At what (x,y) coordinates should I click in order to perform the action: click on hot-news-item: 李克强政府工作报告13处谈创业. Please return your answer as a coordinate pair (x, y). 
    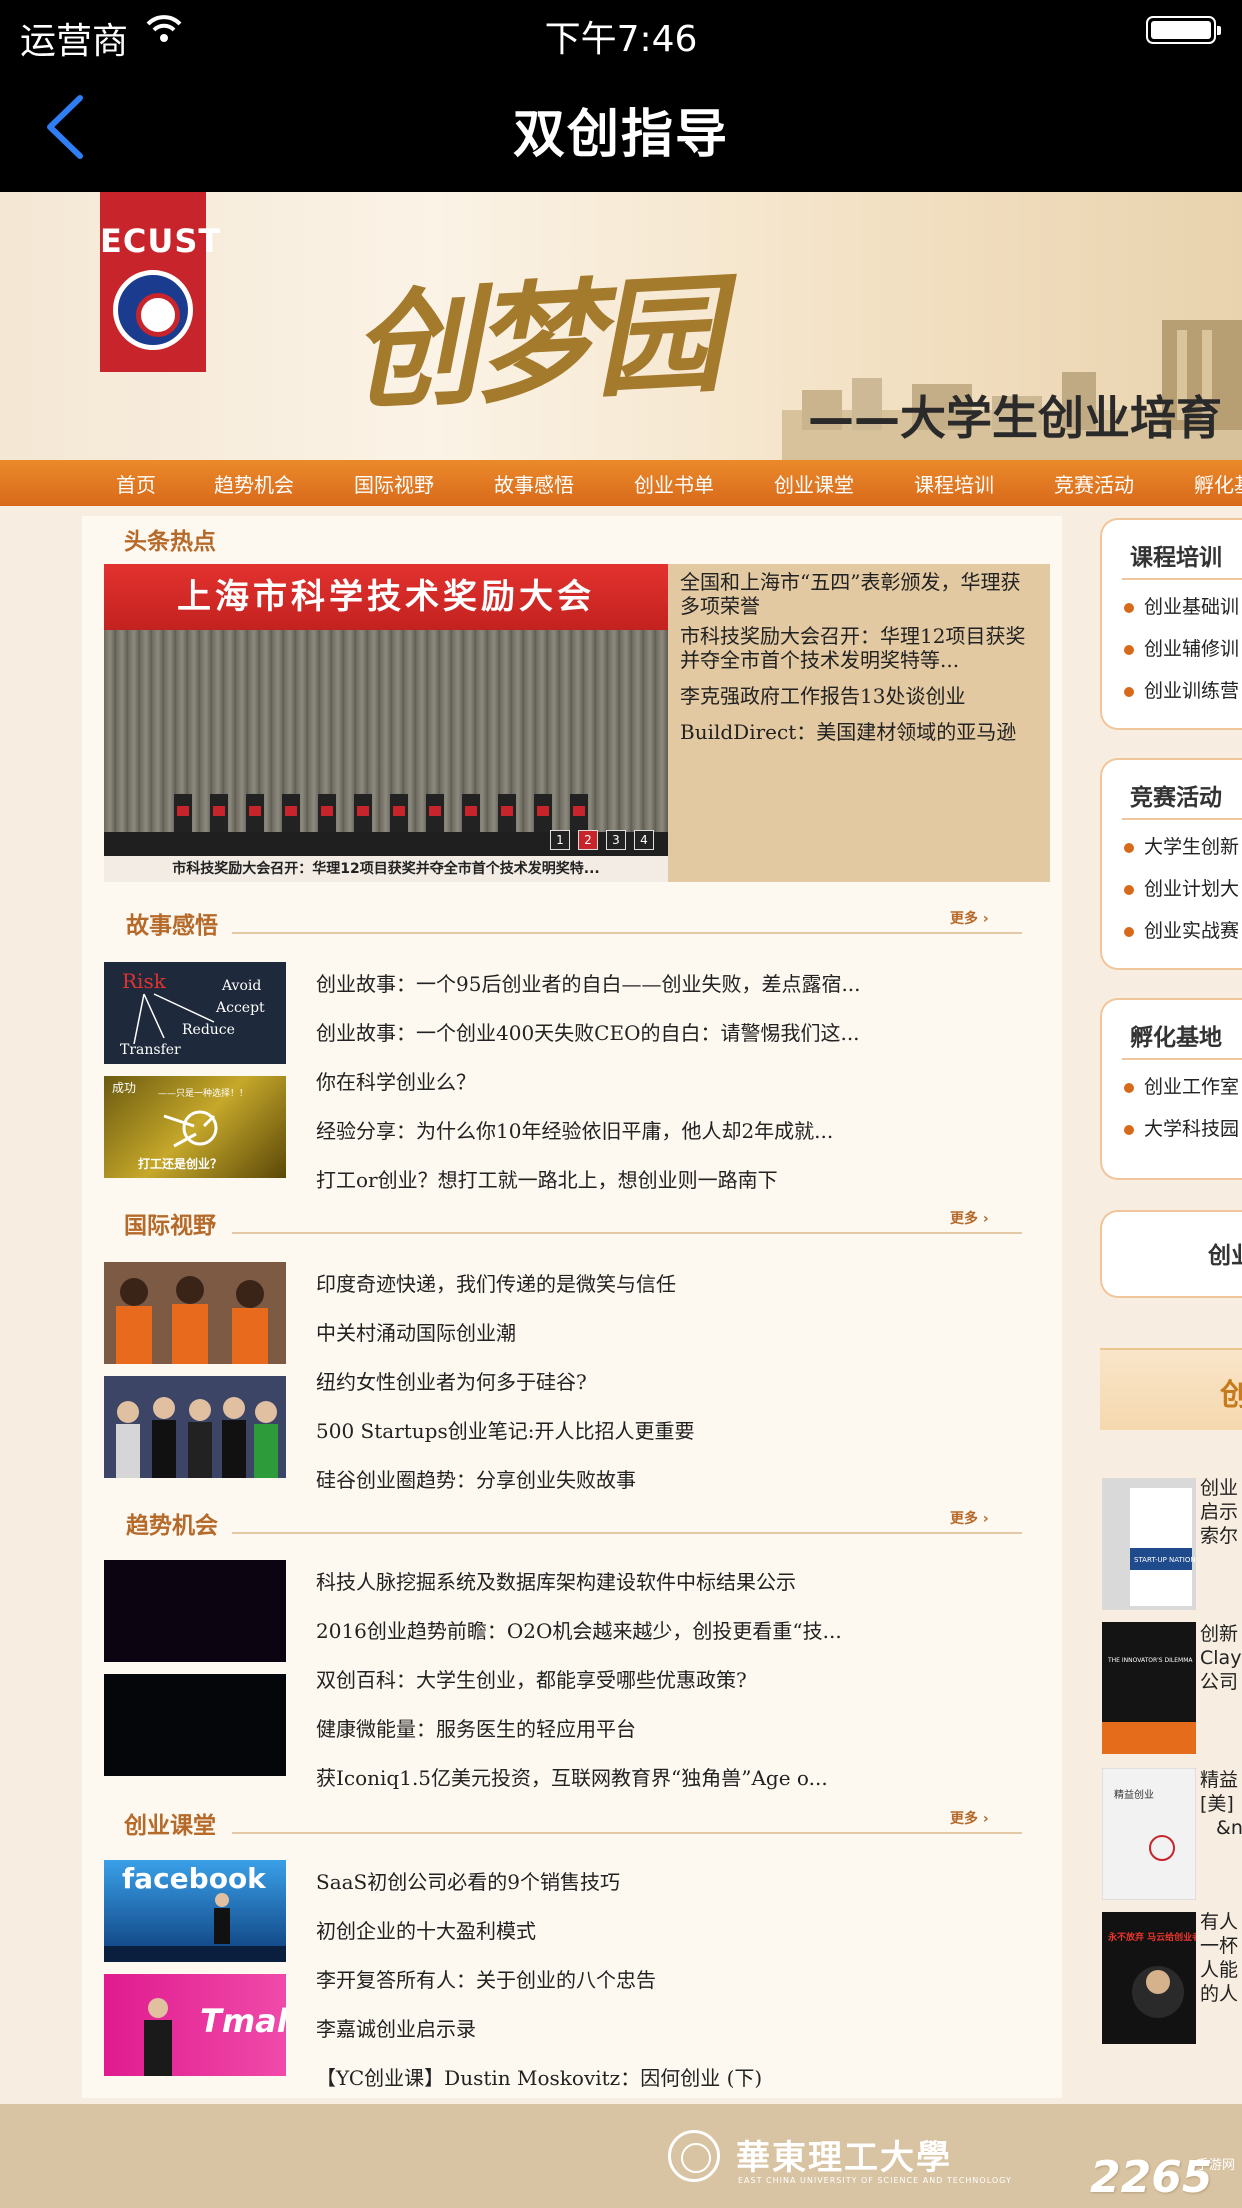
    Looking at the image, I should click on (859, 696).